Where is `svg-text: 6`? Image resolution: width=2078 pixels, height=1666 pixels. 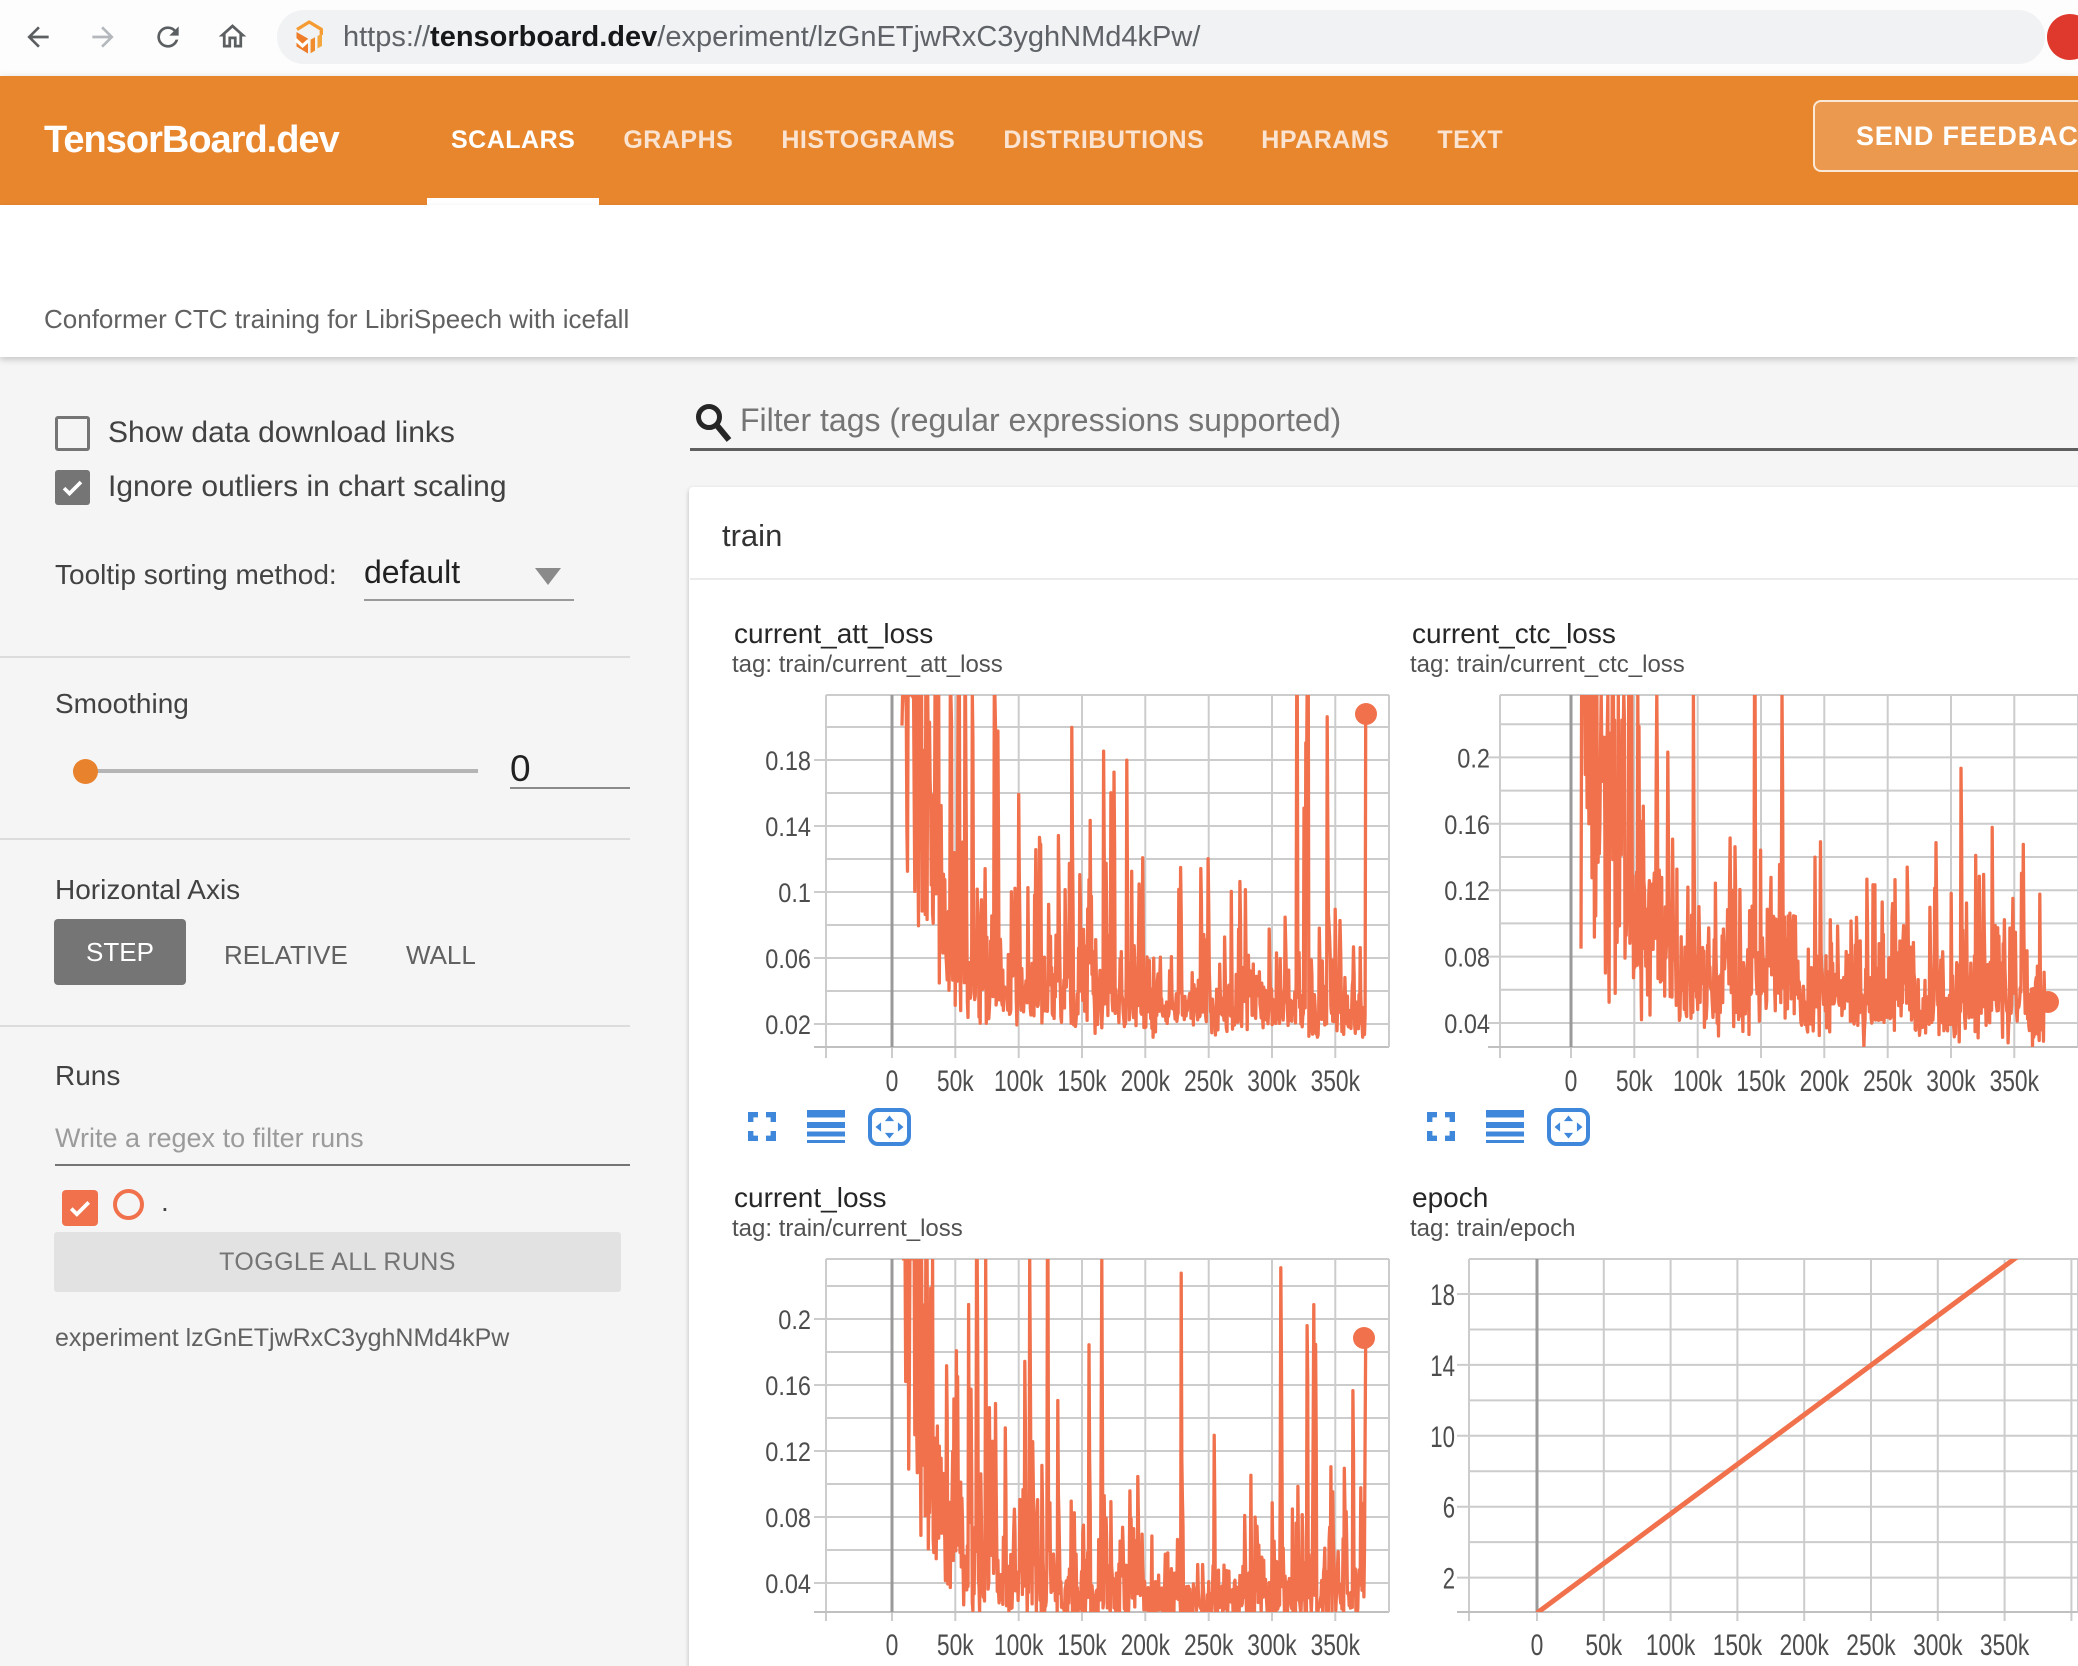
svg-text: 6 is located at coordinates (1449, 1508).